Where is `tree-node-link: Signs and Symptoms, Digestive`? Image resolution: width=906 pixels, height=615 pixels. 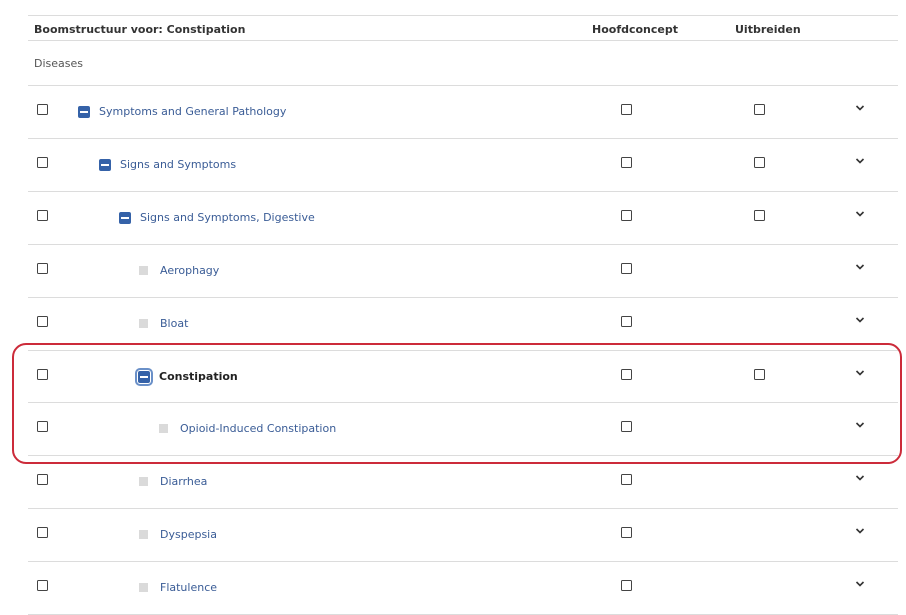 tree-node-link: Signs and Symptoms, Digestive is located at coordinates (227, 217).